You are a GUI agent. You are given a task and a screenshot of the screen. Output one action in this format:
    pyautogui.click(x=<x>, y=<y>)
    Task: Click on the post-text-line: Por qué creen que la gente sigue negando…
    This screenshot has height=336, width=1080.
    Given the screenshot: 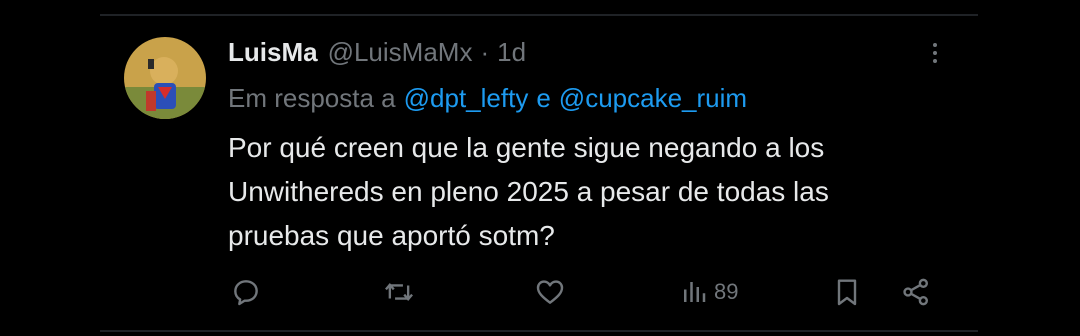 What is the action you would take?
    pyautogui.click(x=526, y=147)
    